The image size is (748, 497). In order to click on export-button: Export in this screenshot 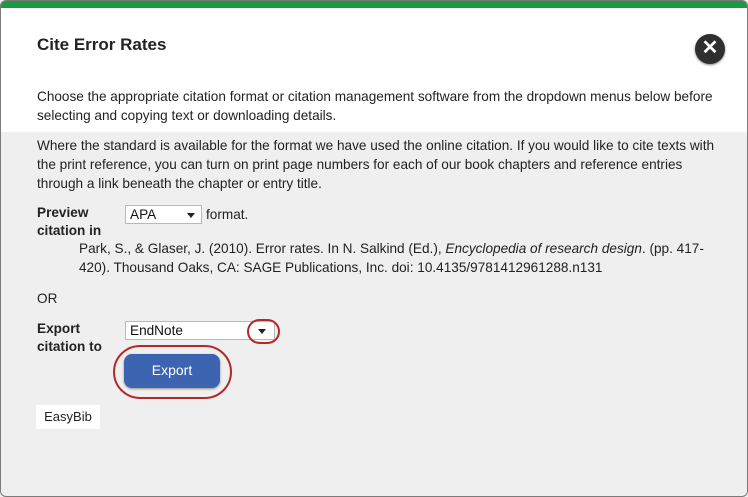, I will do `click(172, 371)`.